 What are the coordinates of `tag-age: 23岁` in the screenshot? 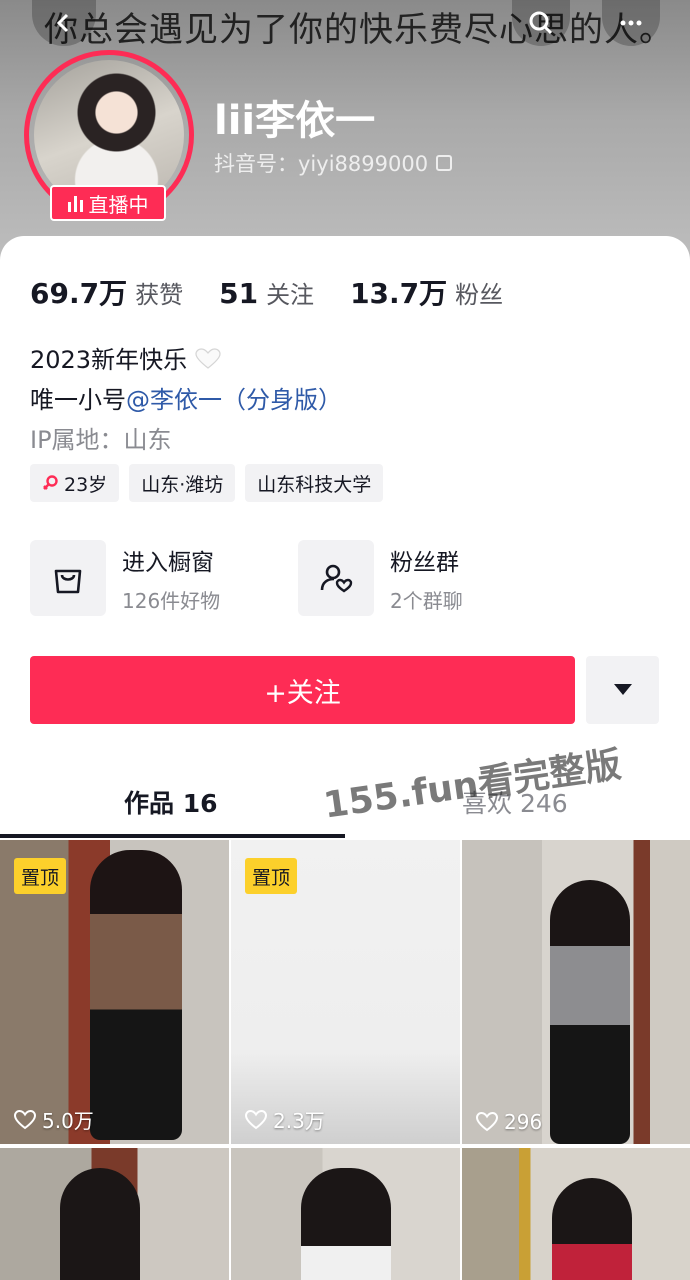 It's located at (75, 483).